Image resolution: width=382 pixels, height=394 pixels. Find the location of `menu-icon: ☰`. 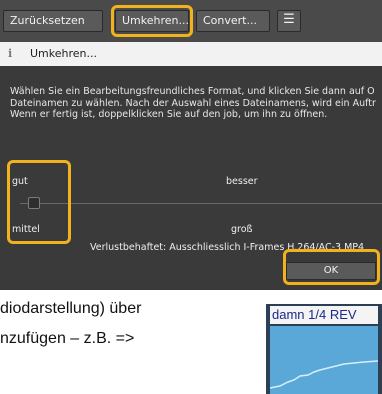

menu-icon: ☰ is located at coordinates (289, 21).